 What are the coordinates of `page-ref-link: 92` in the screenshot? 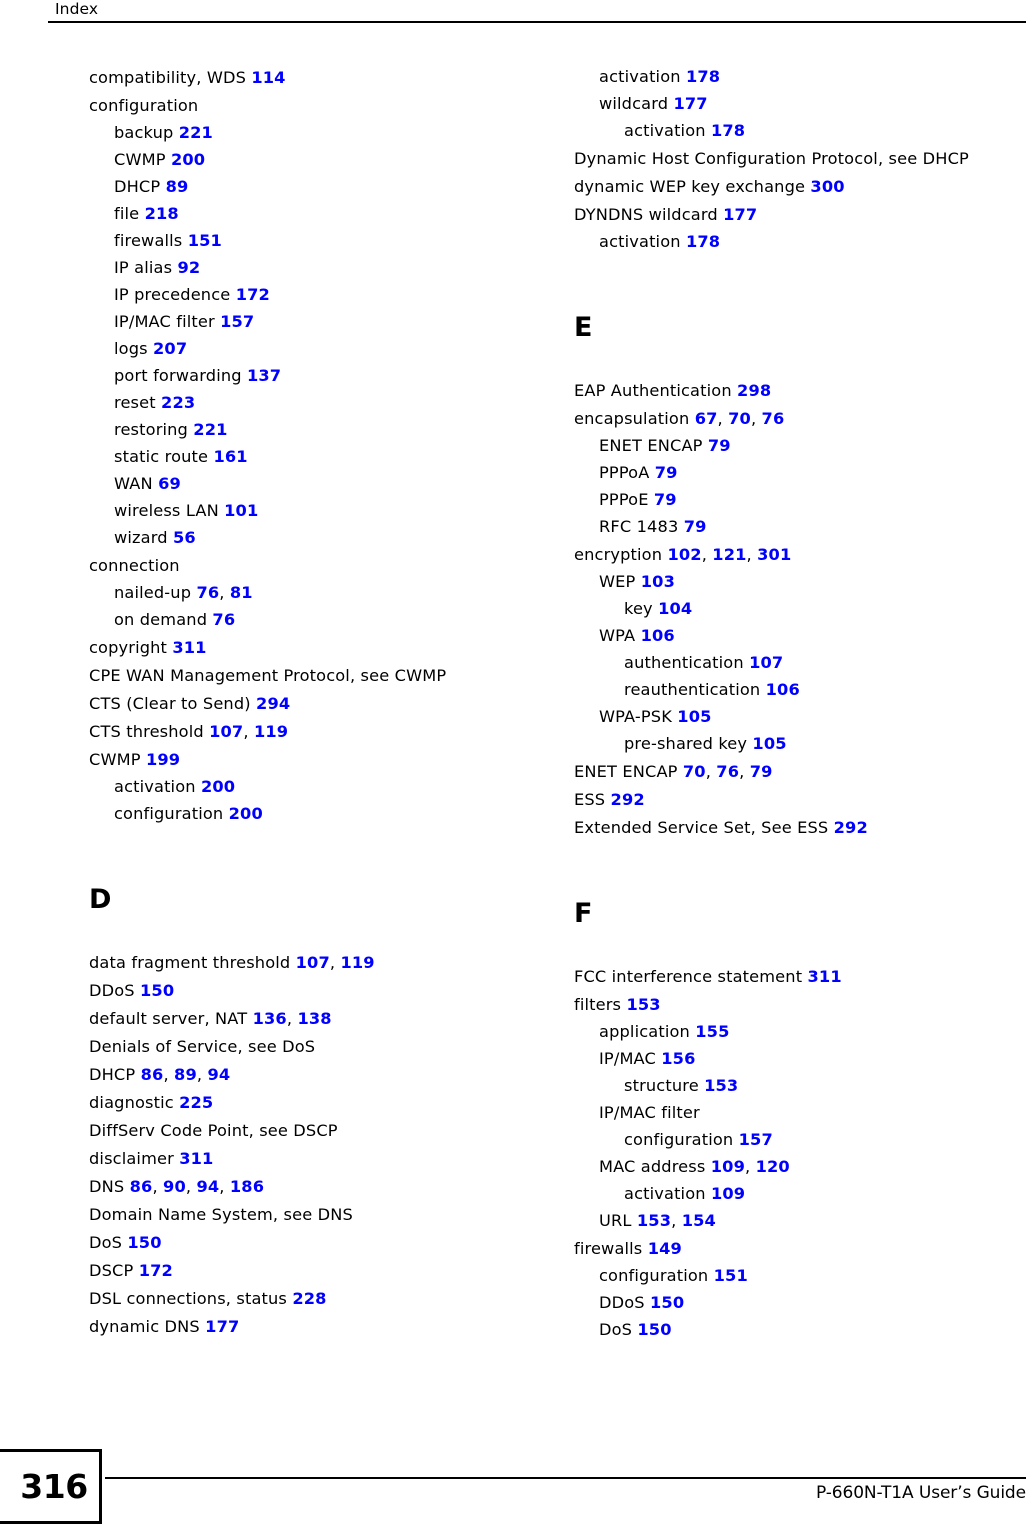 It's located at (188, 267).